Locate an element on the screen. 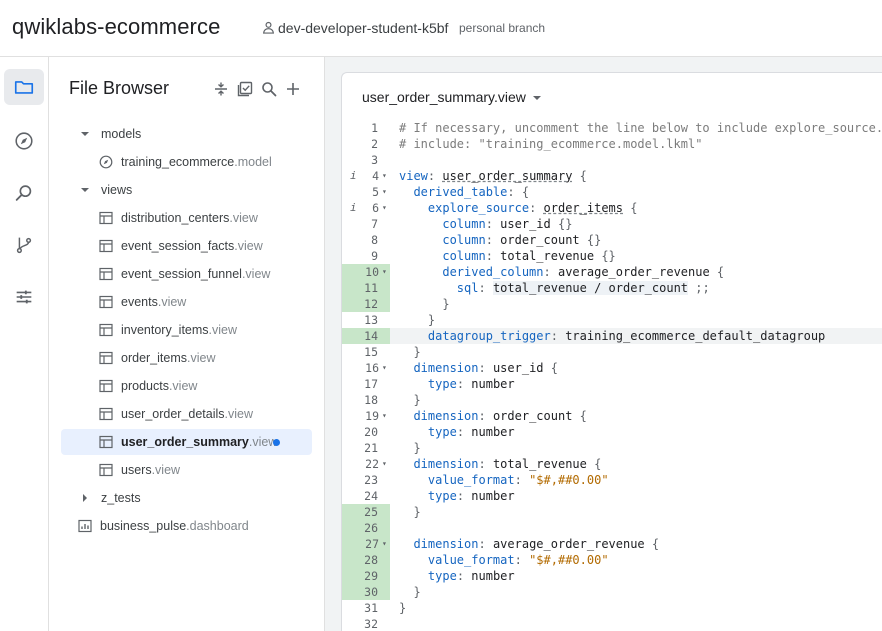  code-line: 27 ▾ dimension: average_order_revenue { is located at coordinates (612, 544).